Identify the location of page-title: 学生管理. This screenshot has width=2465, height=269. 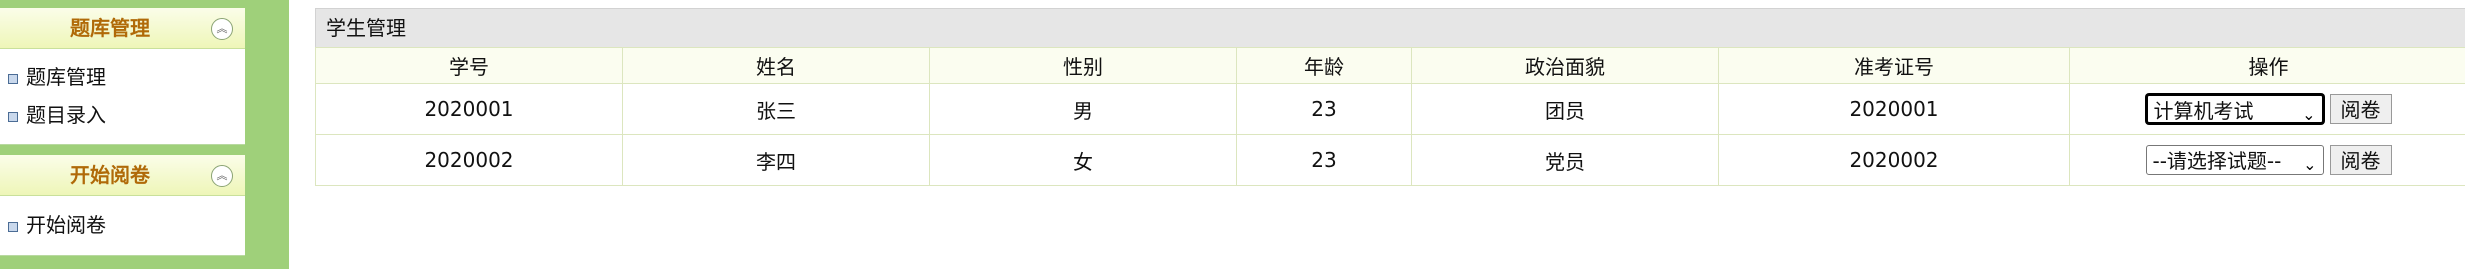
(366, 28).